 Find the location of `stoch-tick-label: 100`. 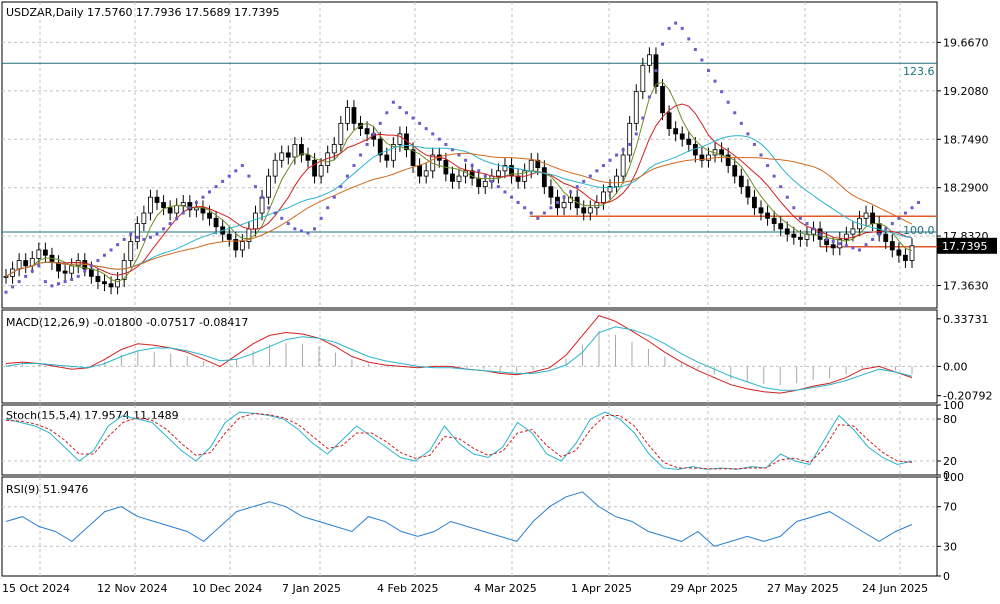

stoch-tick-label: 100 is located at coordinates (953, 405).